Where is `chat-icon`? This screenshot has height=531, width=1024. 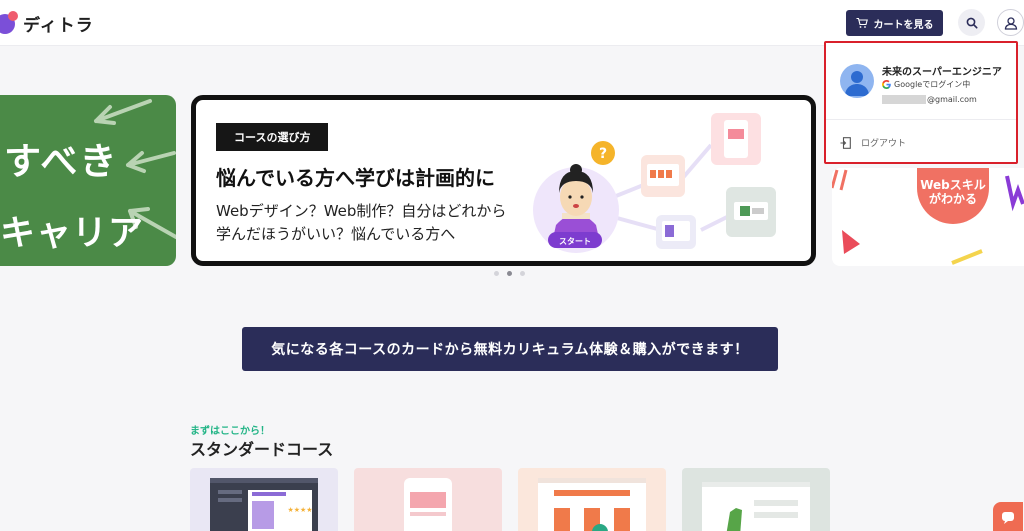 chat-icon is located at coordinates (1008, 518).